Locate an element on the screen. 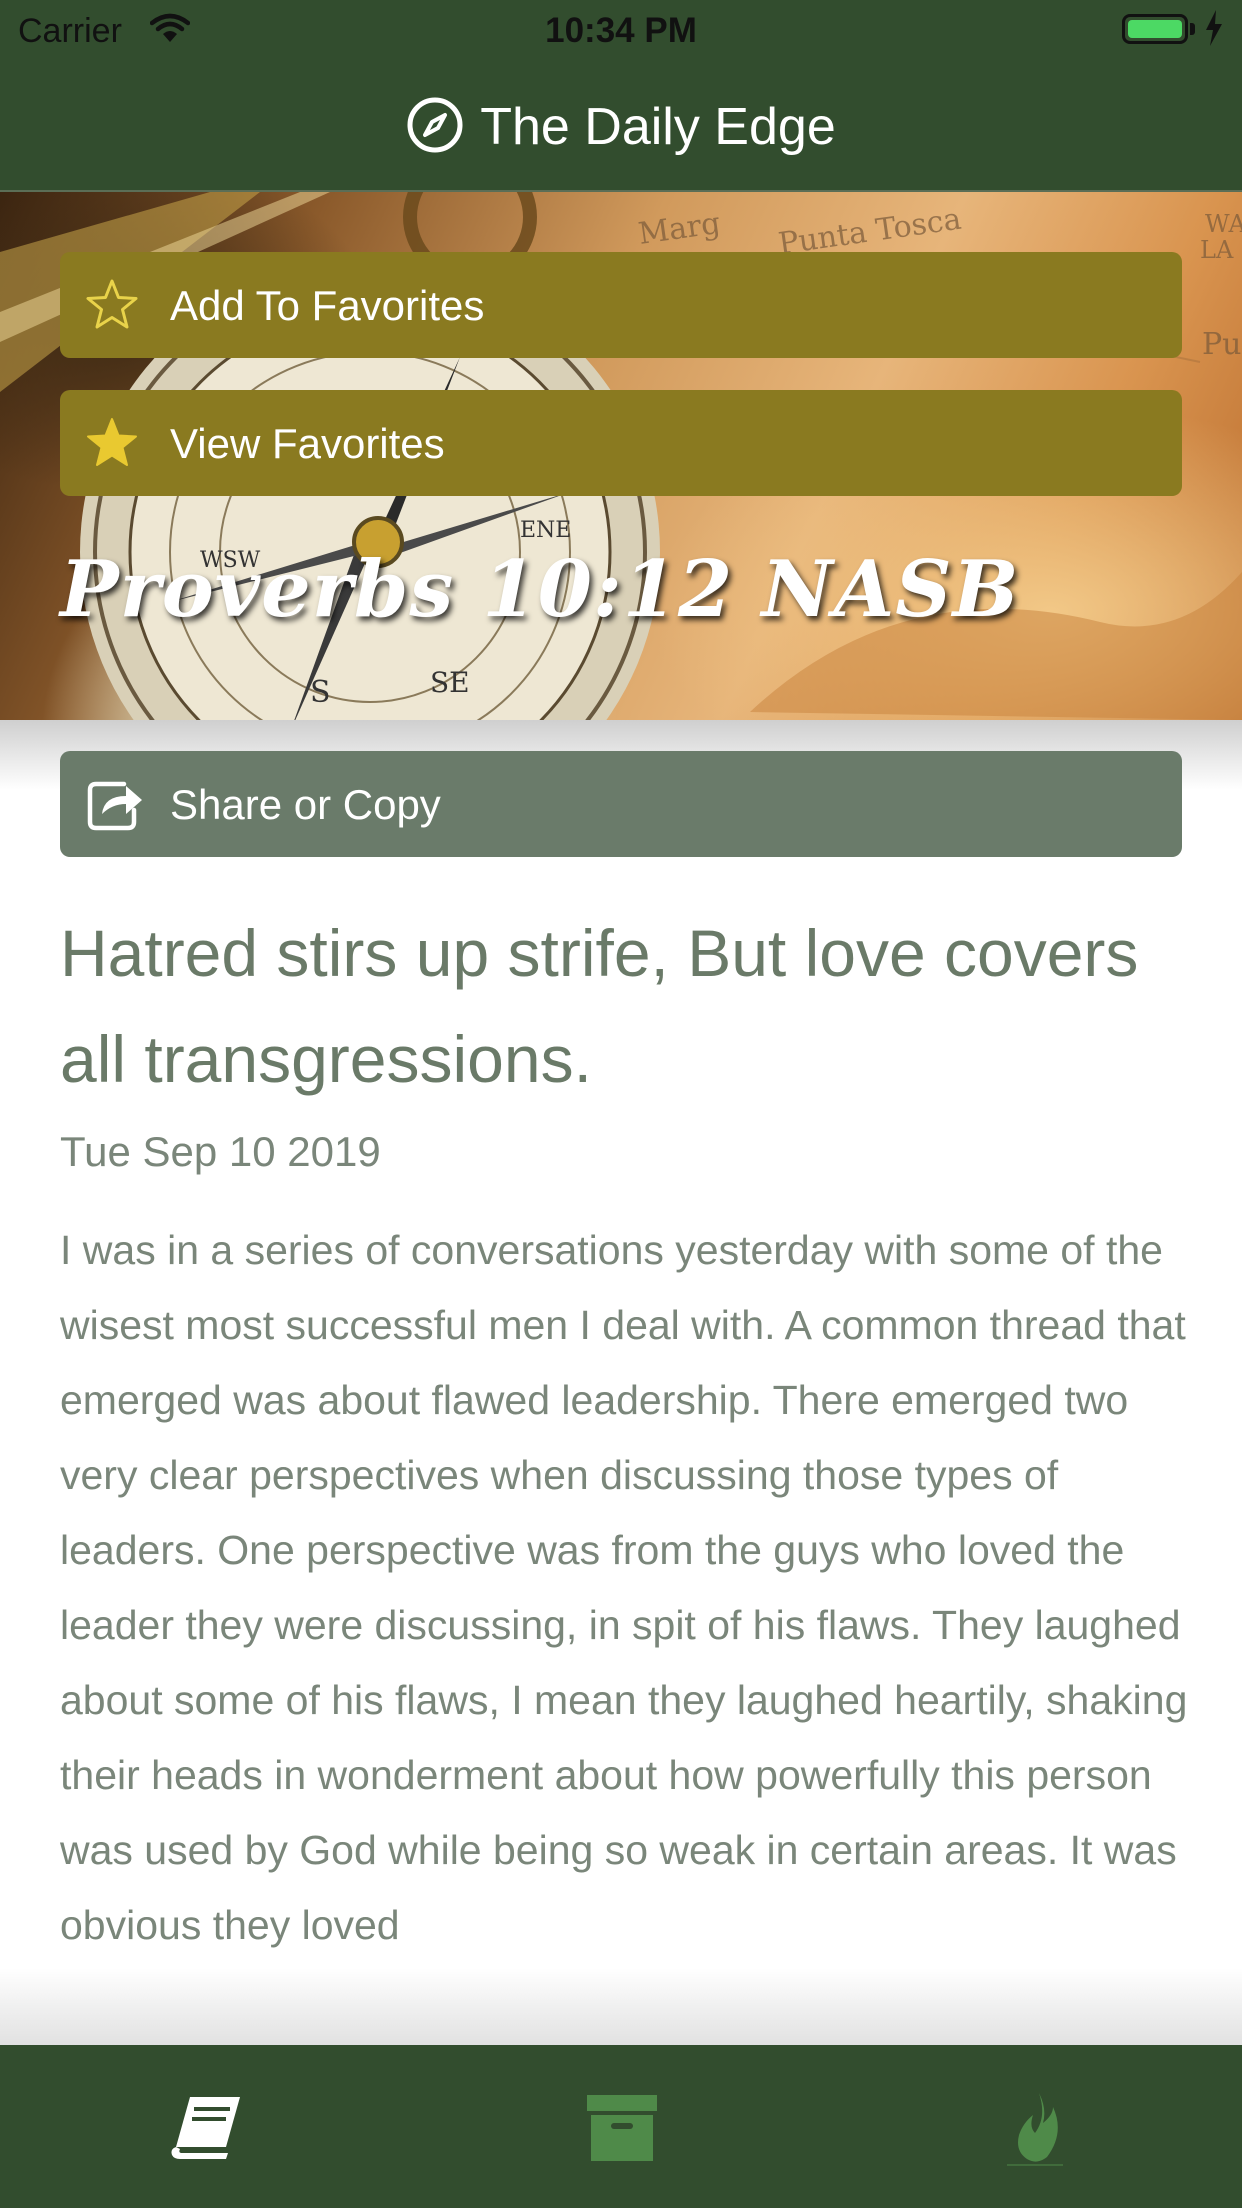 Image resolution: width=1242 pixels, height=2208 pixels. flame-icon is located at coordinates (1035, 2129).